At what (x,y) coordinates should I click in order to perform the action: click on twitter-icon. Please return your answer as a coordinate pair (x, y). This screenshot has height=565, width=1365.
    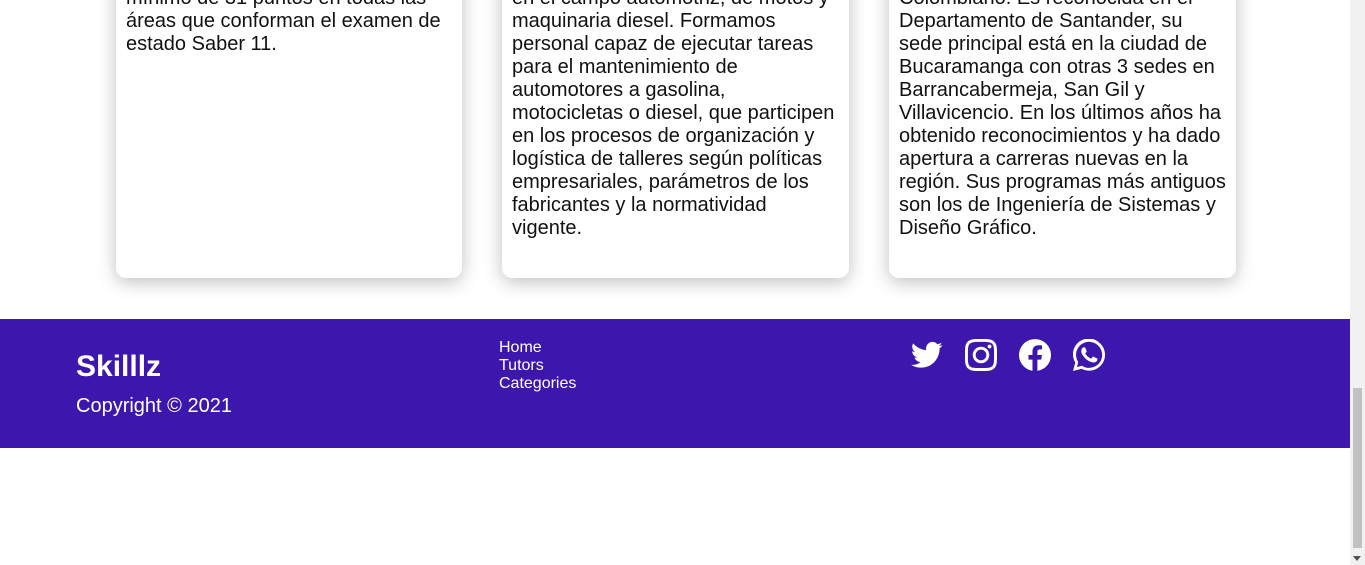
    Looking at the image, I should click on (927, 355).